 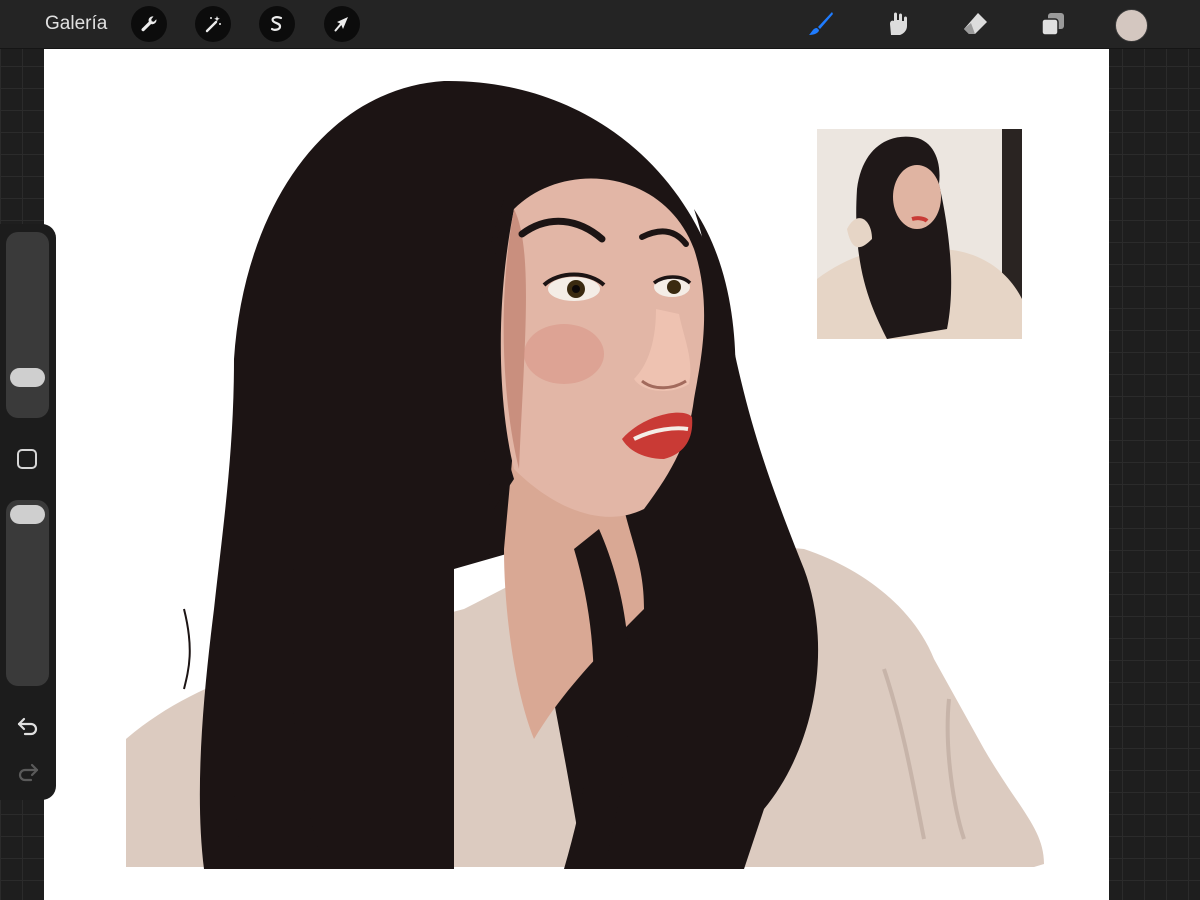 I want to click on redo-button, so click(x=28, y=772).